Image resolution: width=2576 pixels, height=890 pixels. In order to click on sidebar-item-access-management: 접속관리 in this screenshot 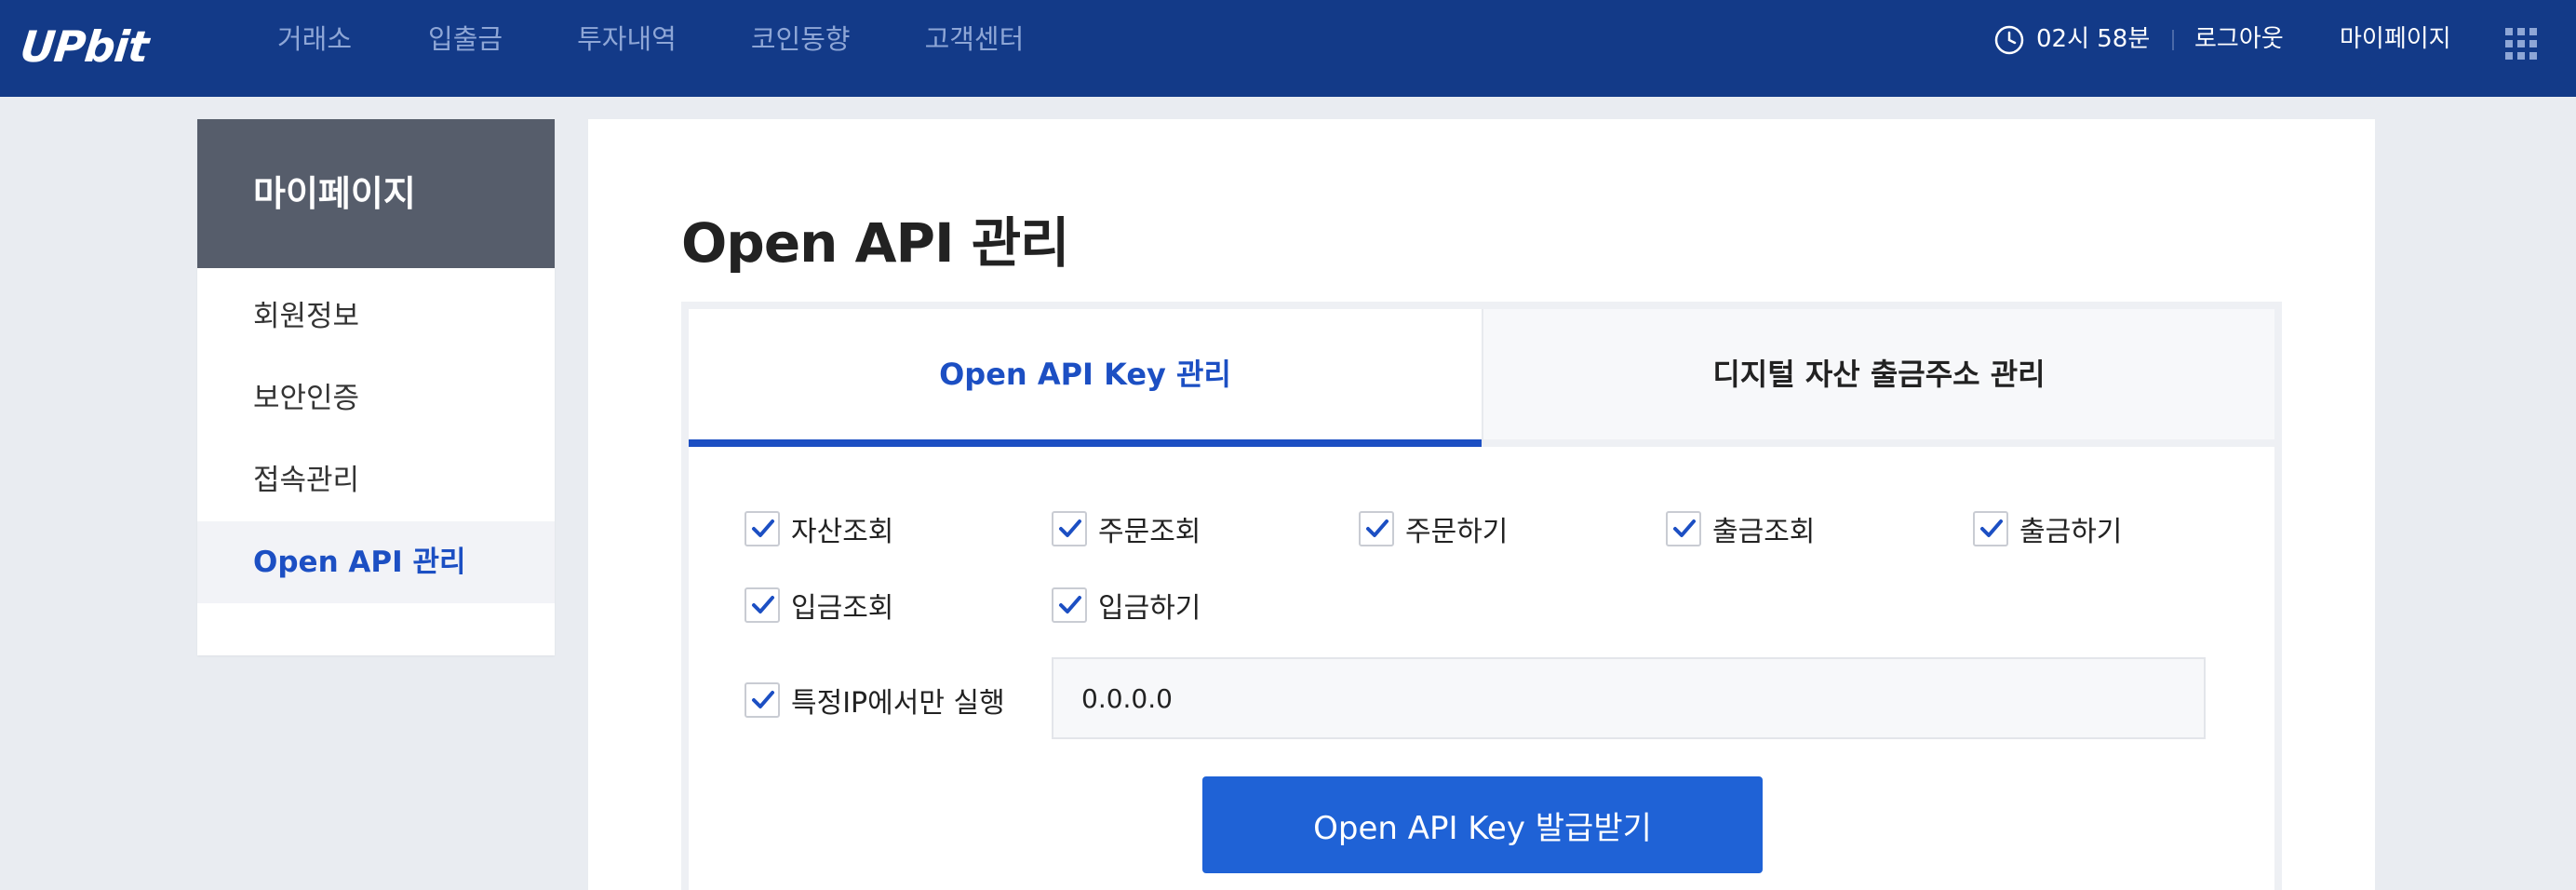, I will do `click(376, 480)`.